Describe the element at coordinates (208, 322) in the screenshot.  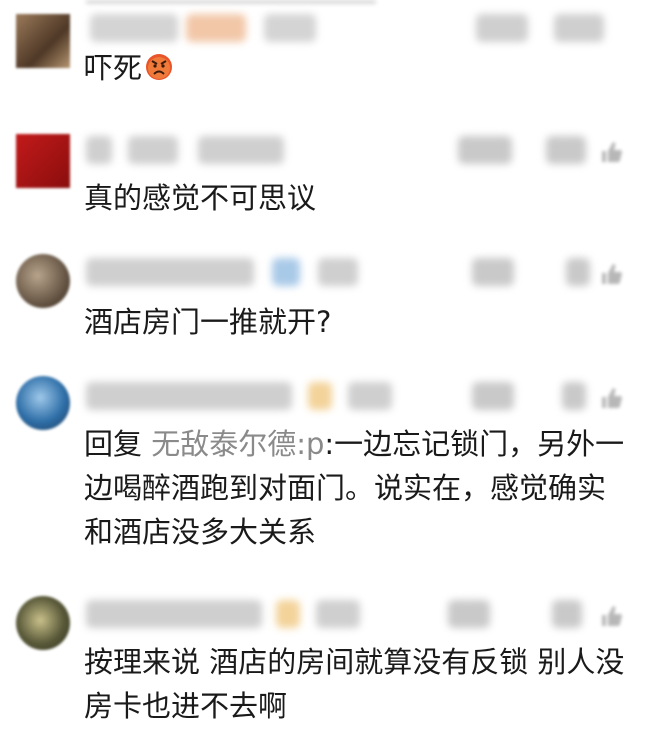
I see `comment-text: 酒店房门一推就开?` at that location.